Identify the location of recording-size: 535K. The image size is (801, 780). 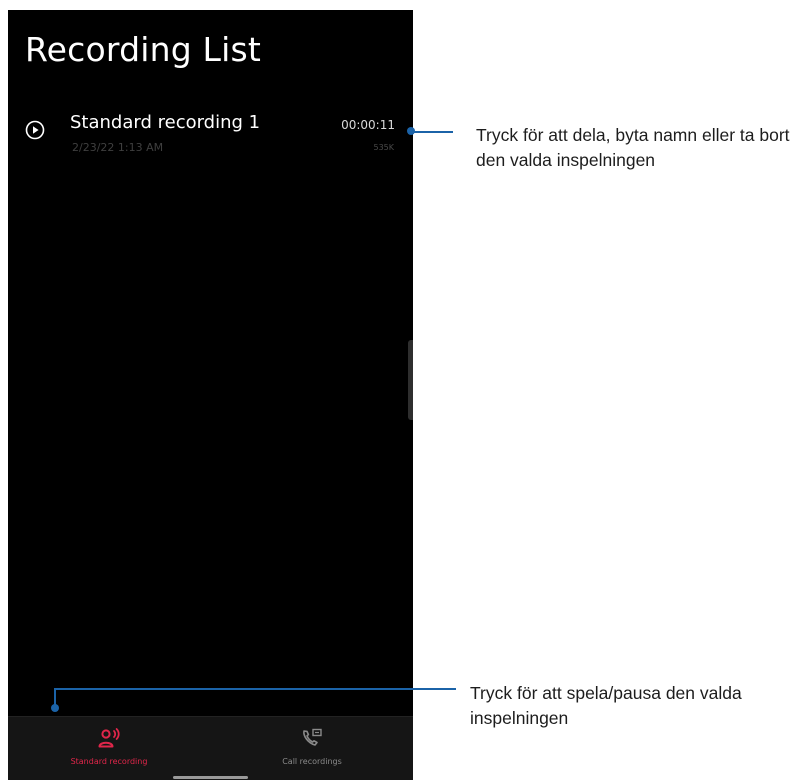
(383, 147).